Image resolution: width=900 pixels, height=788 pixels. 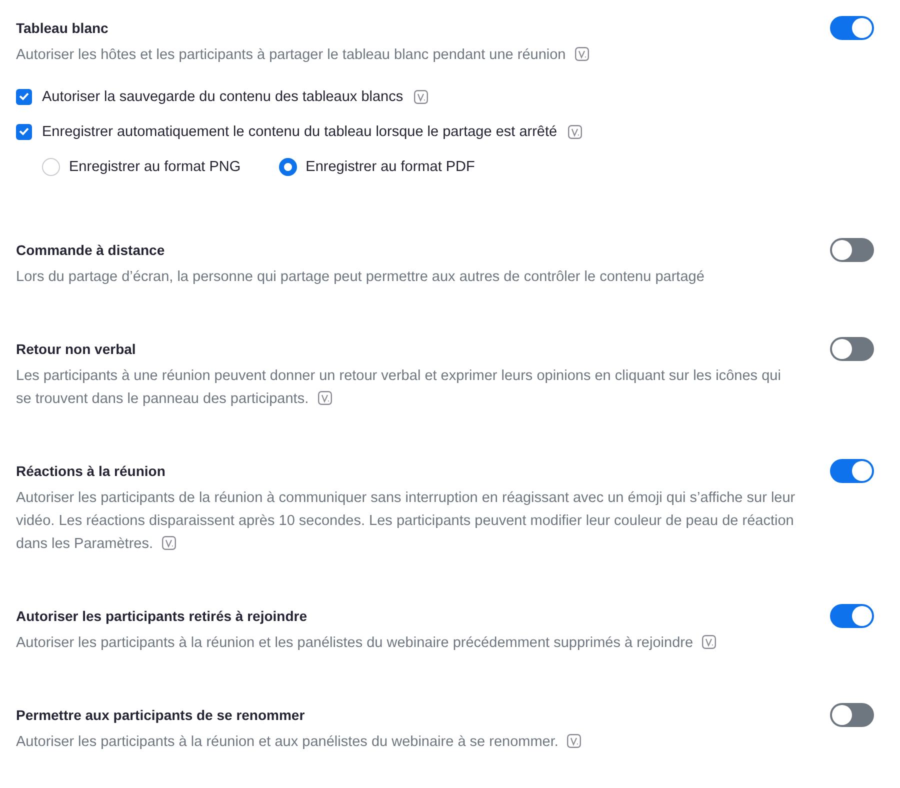 I want to click on setting-description: Autoriser les hôtes et les participants à partager le tableau blanc pendant une réunion, so click(x=291, y=55).